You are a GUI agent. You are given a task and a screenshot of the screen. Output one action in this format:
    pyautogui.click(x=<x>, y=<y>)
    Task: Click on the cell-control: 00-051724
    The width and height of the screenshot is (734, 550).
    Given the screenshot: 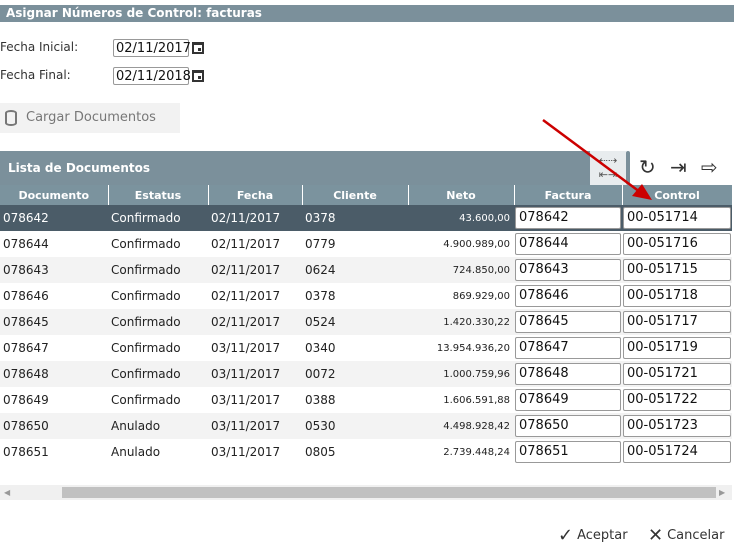 What is the action you would take?
    pyautogui.click(x=677, y=452)
    